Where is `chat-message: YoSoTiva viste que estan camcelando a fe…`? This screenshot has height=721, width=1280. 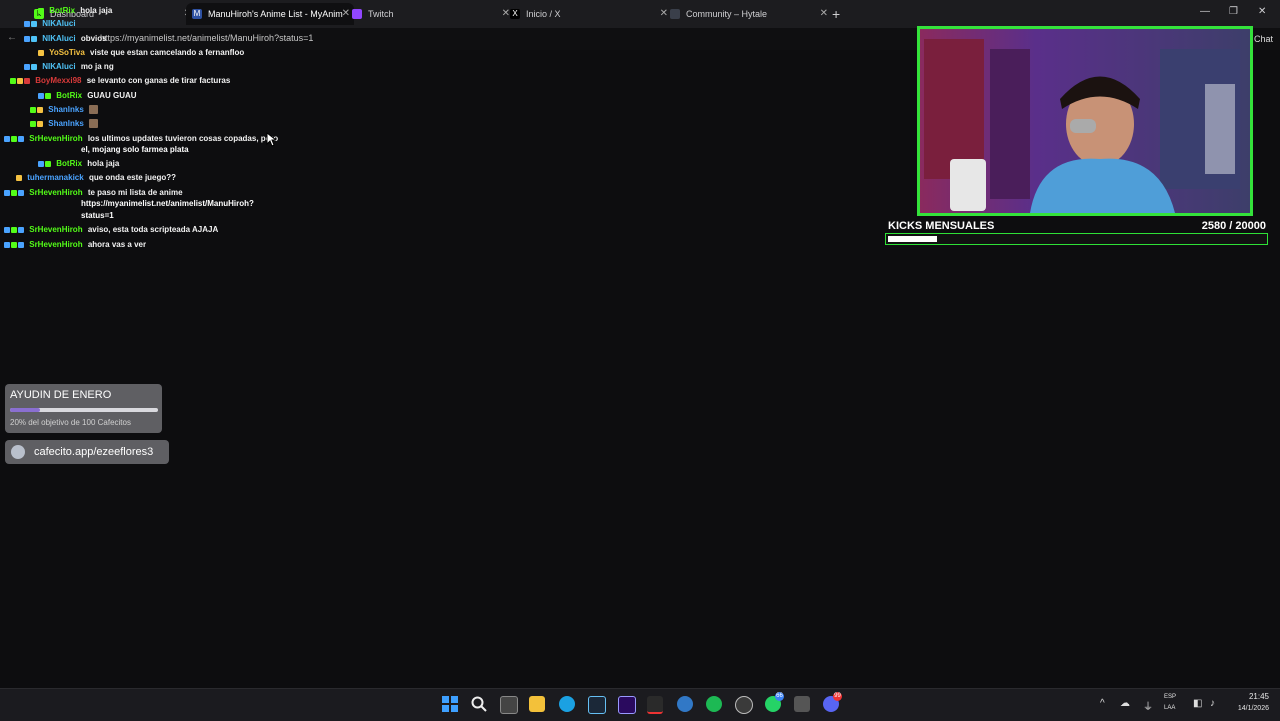 chat-message: YoSoTiva viste que estan camcelando a fe… is located at coordinates (141, 52).